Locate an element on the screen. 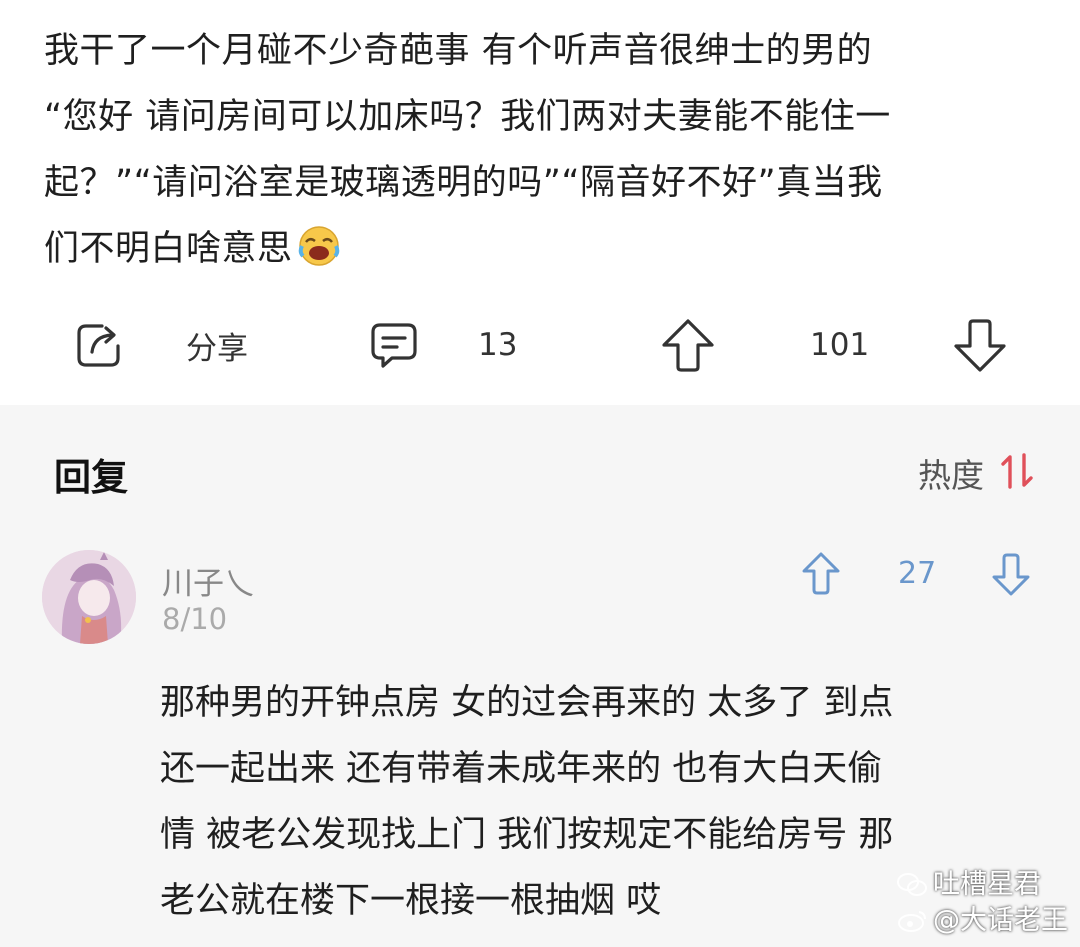  weibo-icon is located at coordinates (912, 921).